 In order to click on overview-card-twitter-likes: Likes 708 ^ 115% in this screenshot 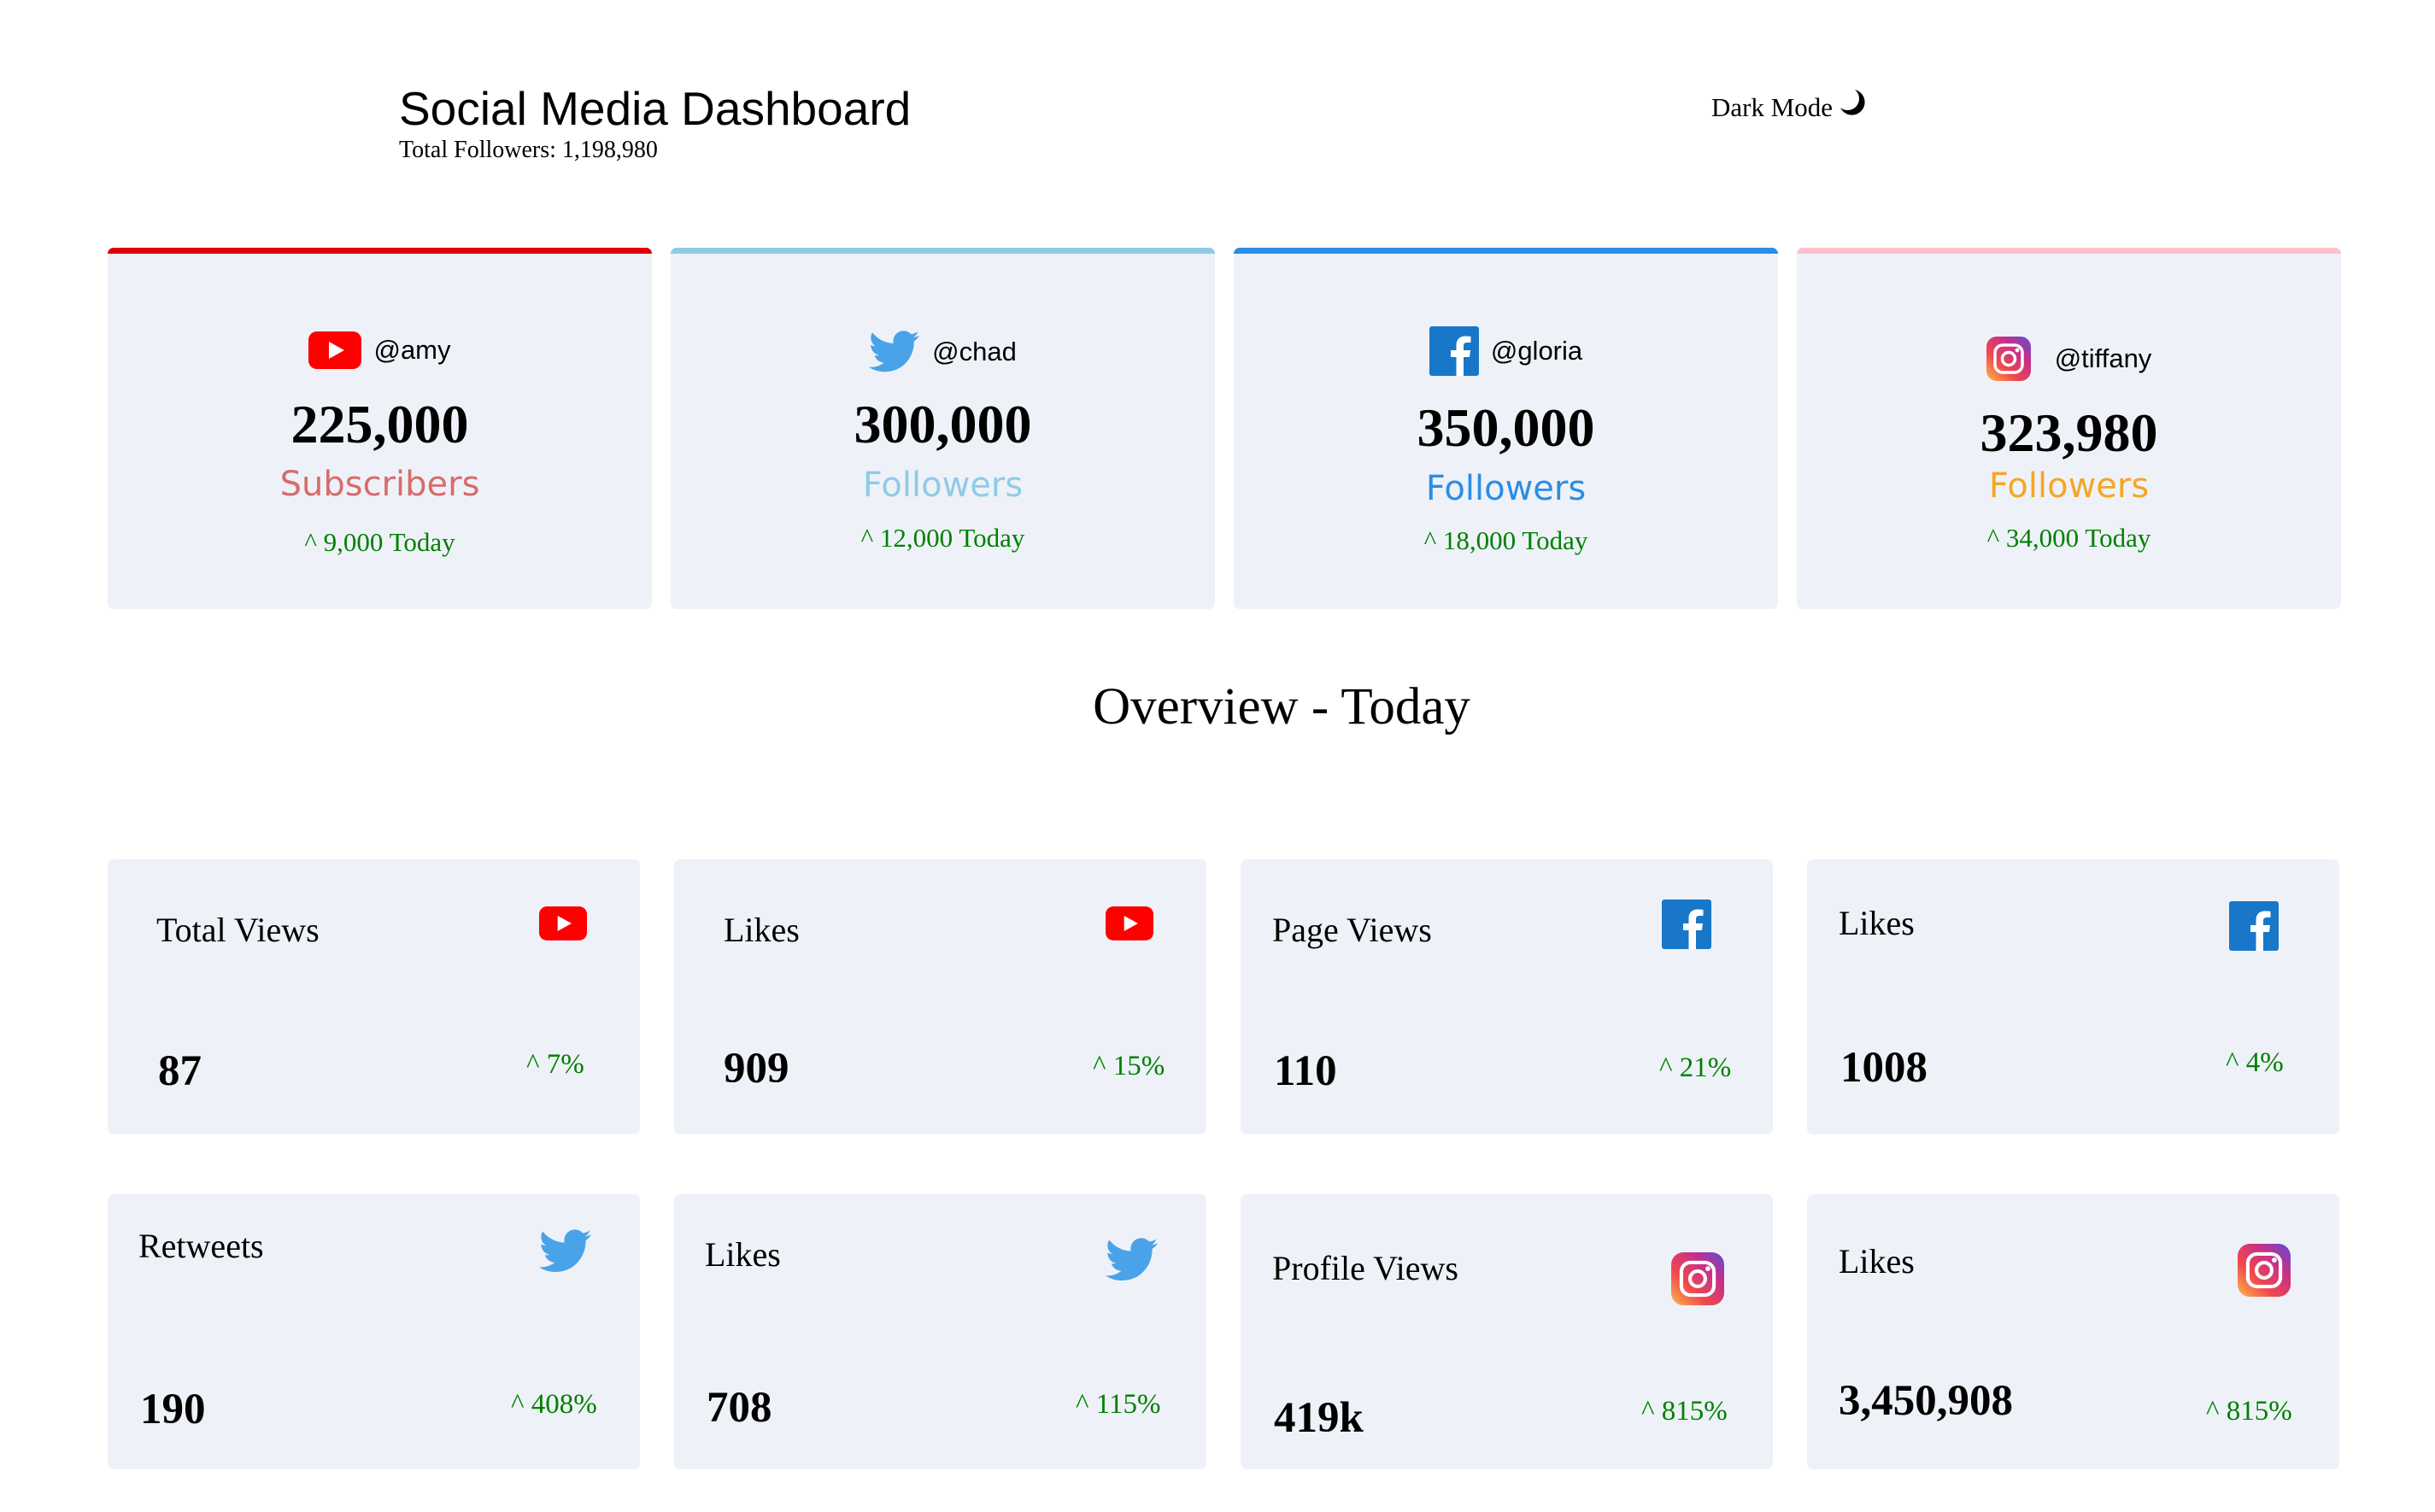, I will do `click(940, 1331)`.